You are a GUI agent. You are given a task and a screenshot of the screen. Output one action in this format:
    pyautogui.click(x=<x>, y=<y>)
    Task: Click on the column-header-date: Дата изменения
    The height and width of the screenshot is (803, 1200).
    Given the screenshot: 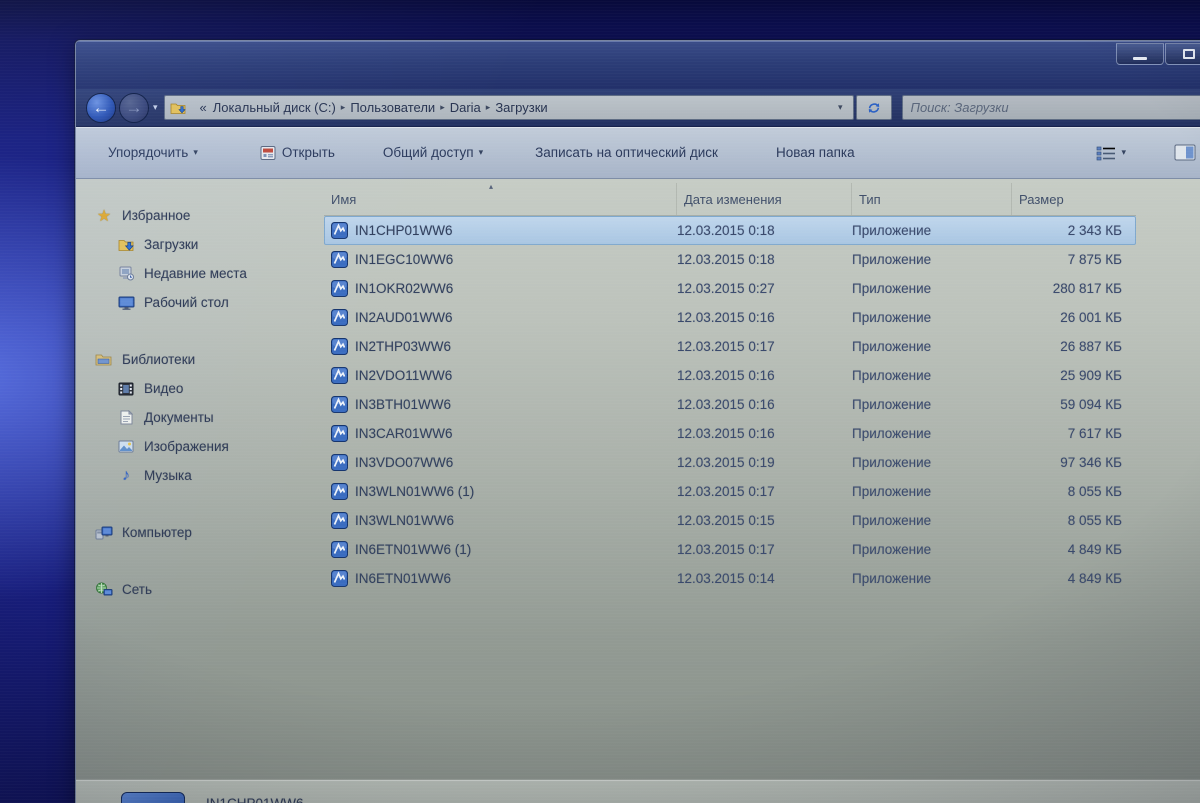 What is the action you would take?
    pyautogui.click(x=763, y=199)
    